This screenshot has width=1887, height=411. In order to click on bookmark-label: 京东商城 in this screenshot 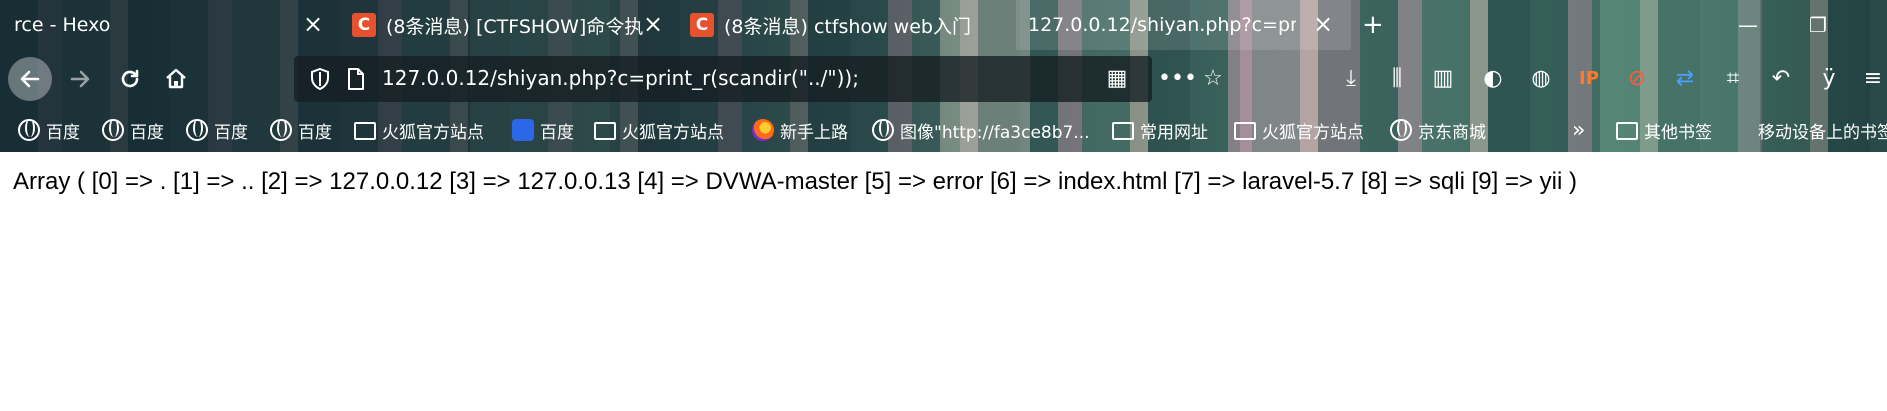, I will do `click(1452, 132)`.